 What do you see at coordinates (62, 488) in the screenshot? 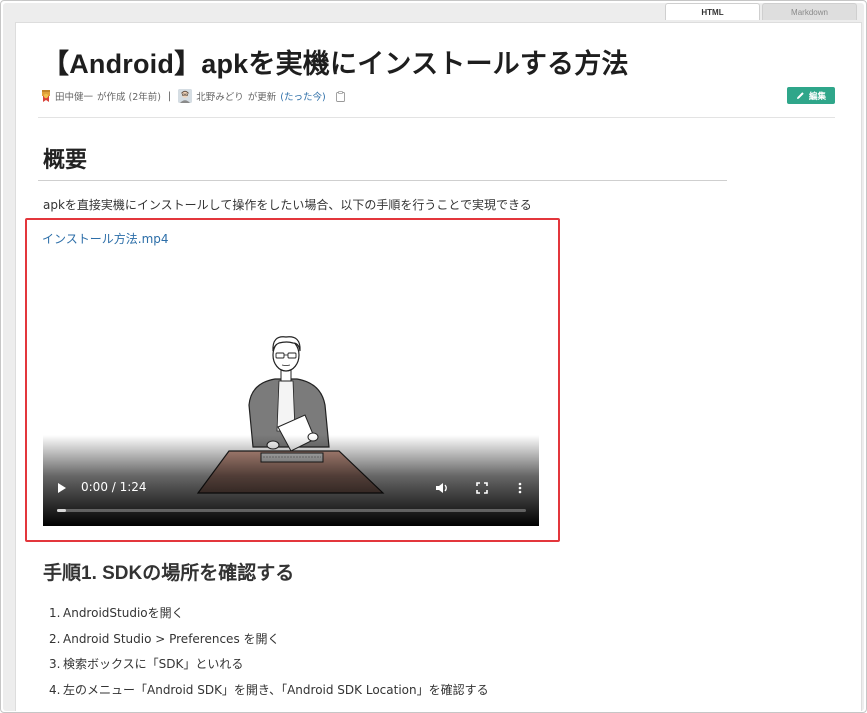
I see `play-icon` at bounding box center [62, 488].